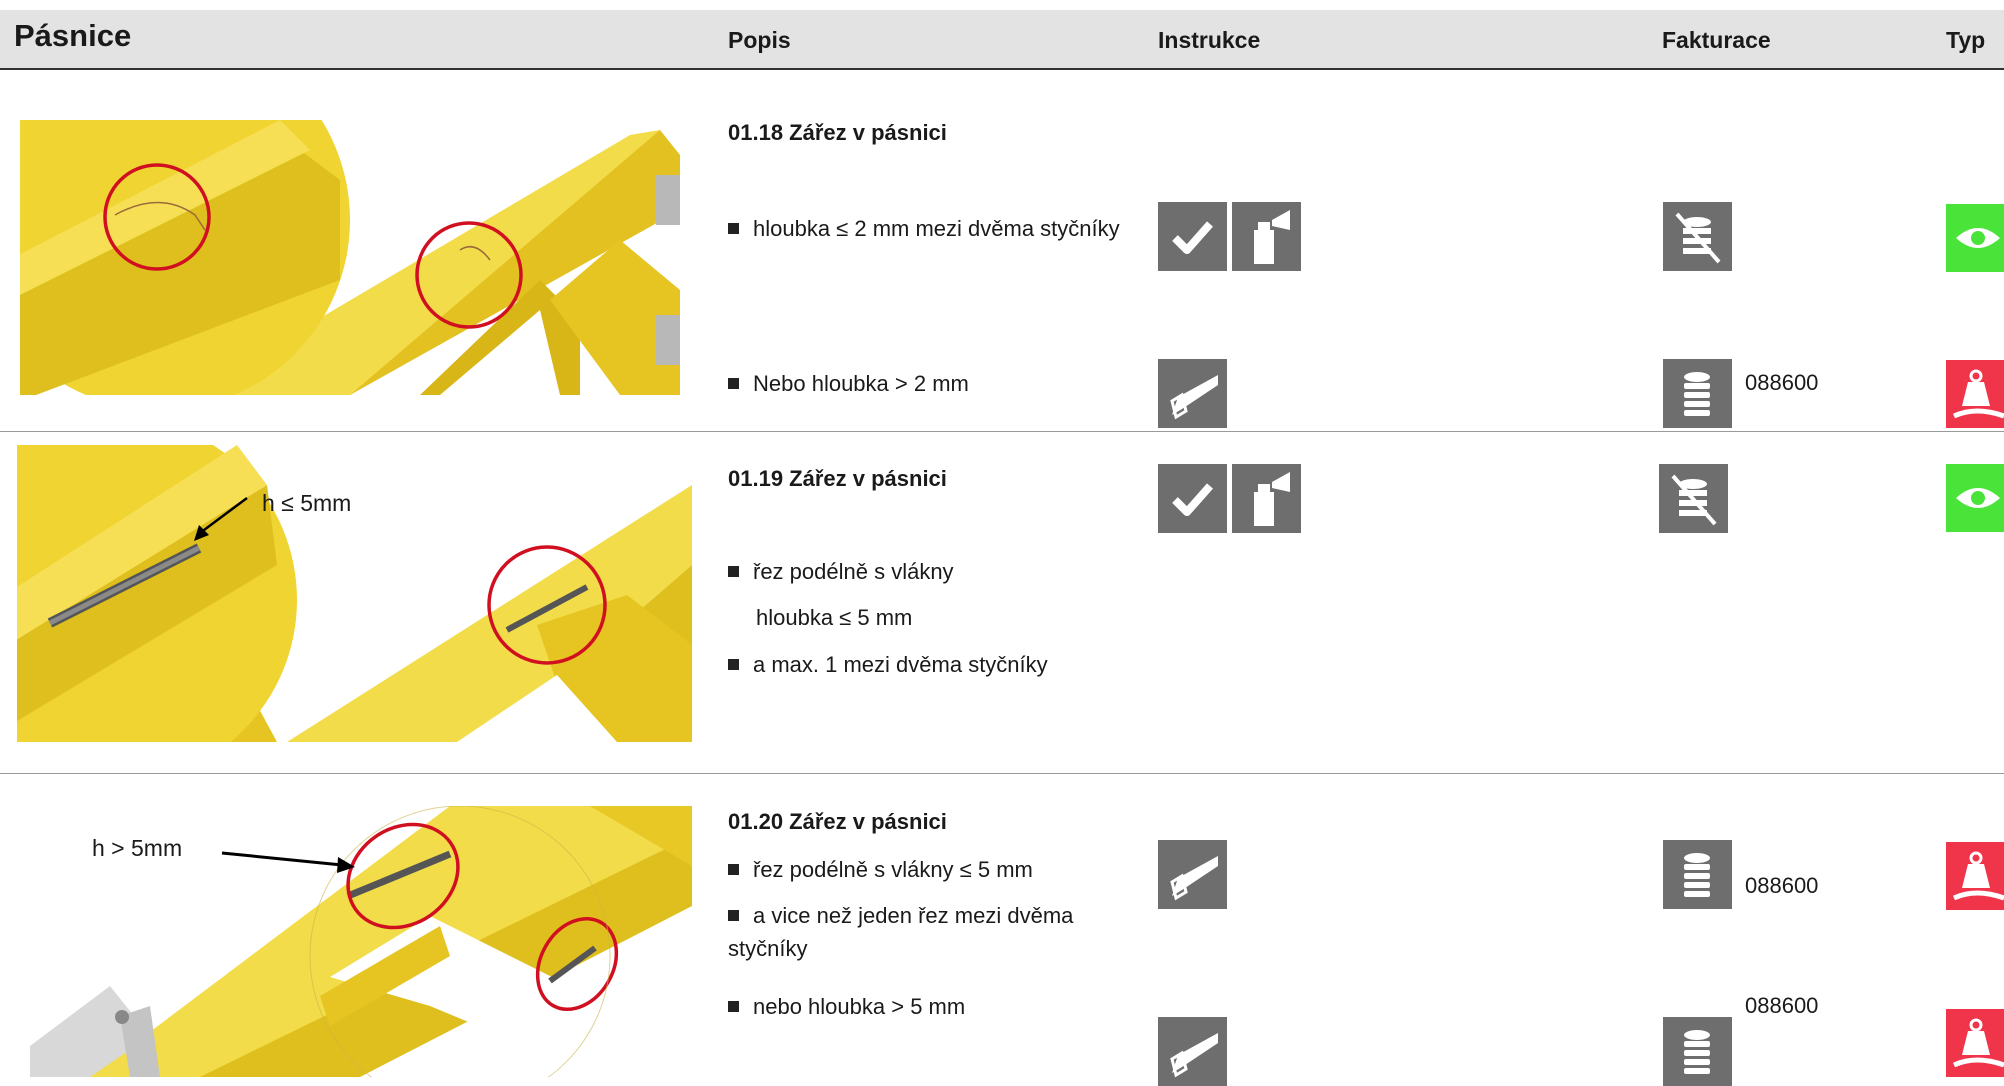 The height and width of the screenshot is (1086, 2004). Describe the element at coordinates (837, 821) in the screenshot. I see `section-title: 01.20 Zářez v pásnici` at that location.